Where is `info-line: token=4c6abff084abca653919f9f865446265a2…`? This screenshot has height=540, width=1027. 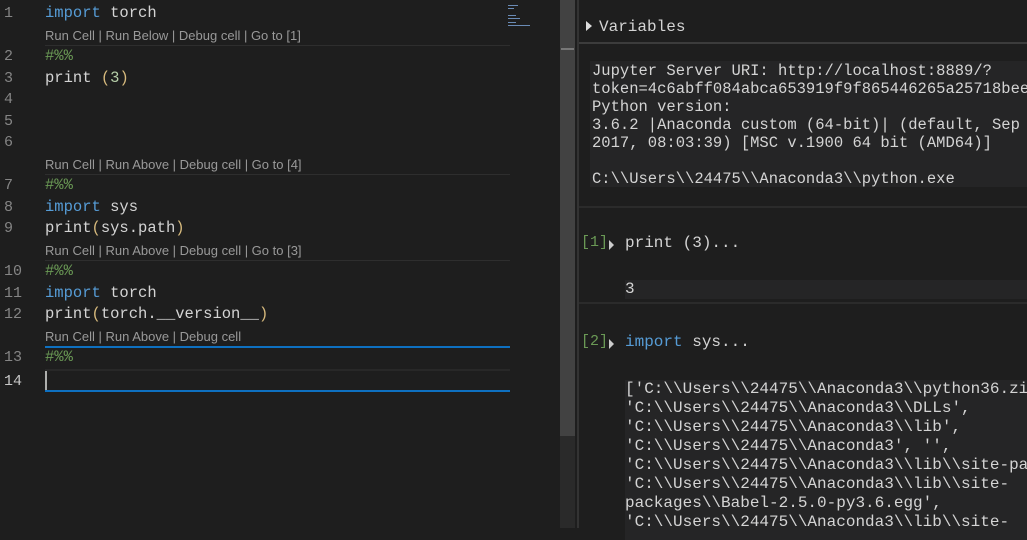
info-line: token=4c6abff084abca653919f9f865446265a2… is located at coordinates (809, 89).